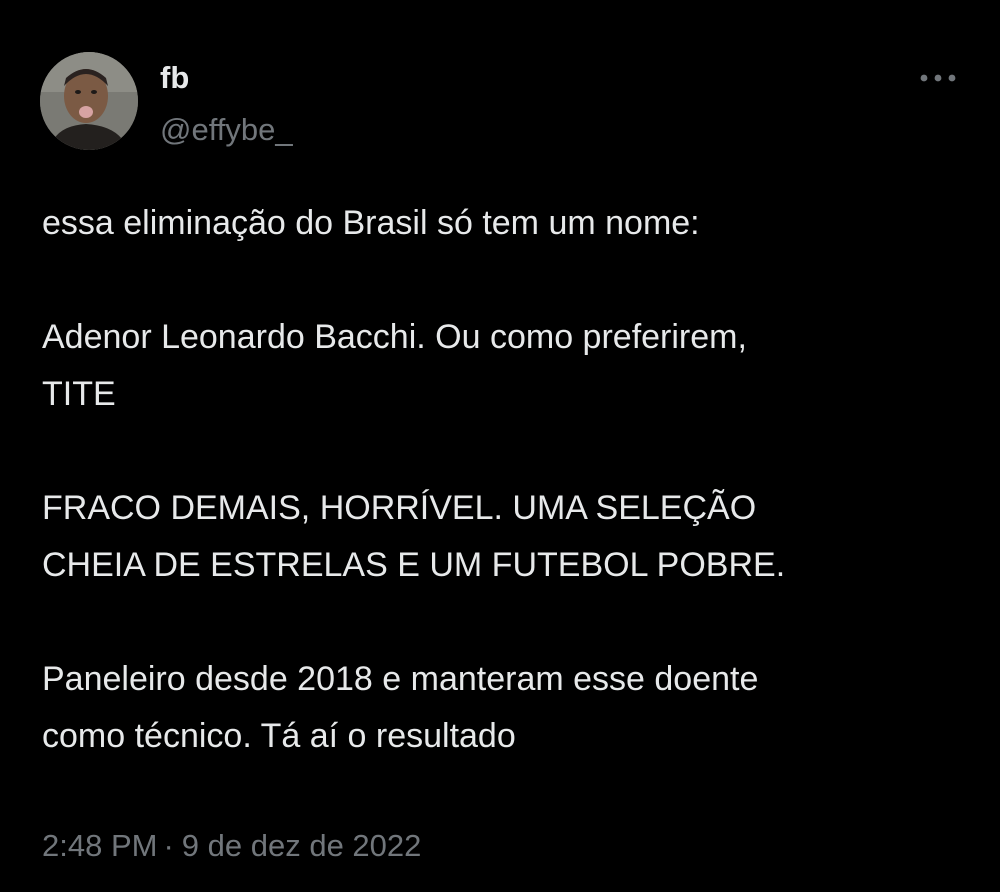 The height and width of the screenshot is (892, 1000). What do you see at coordinates (79, 394) in the screenshot?
I see `tweet-line: TITE` at bounding box center [79, 394].